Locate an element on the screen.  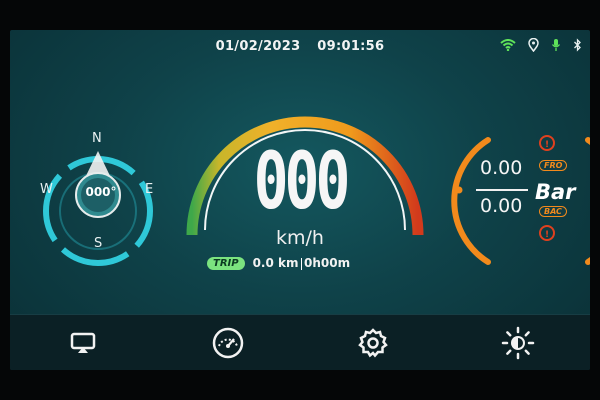
screen-mirror-button is located at coordinates (83, 343).